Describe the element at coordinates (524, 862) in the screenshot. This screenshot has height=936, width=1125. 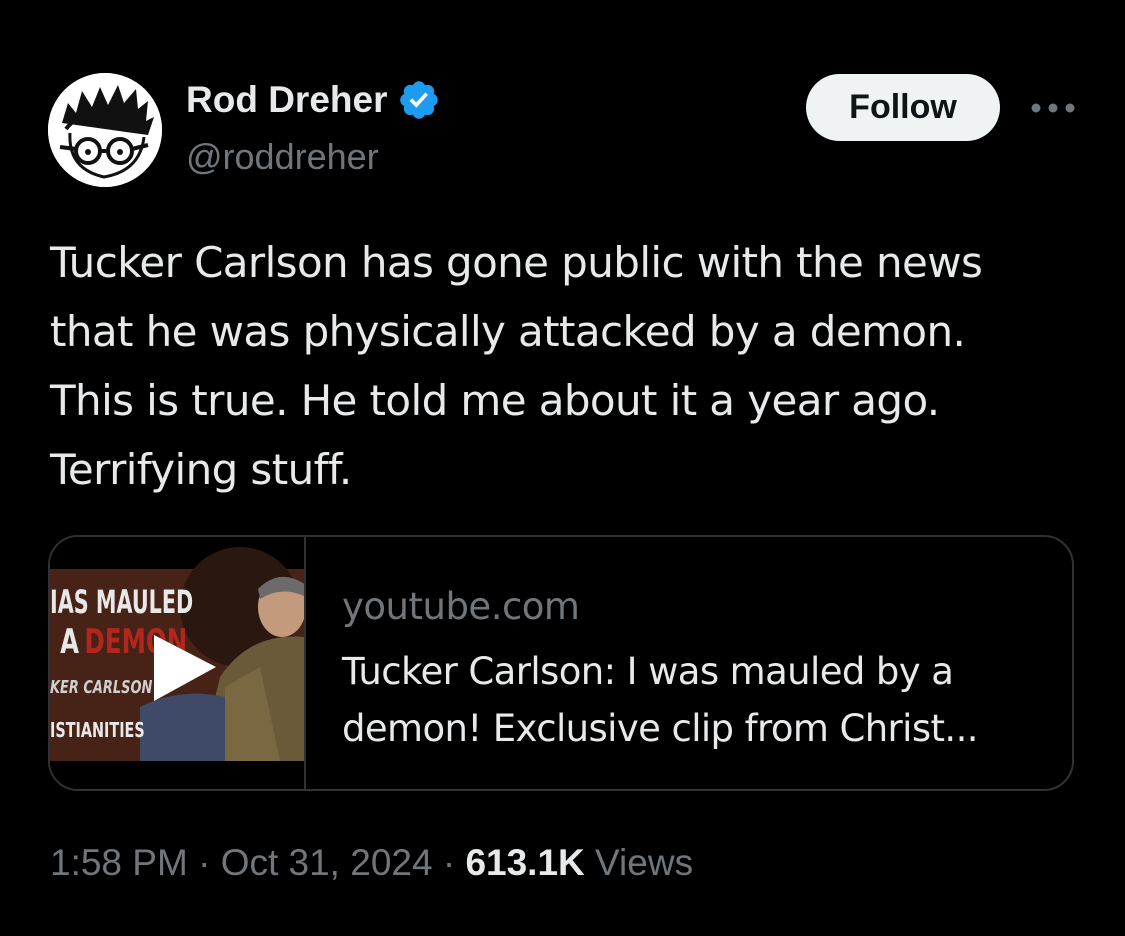
I see `views-count: 613.1K` at that location.